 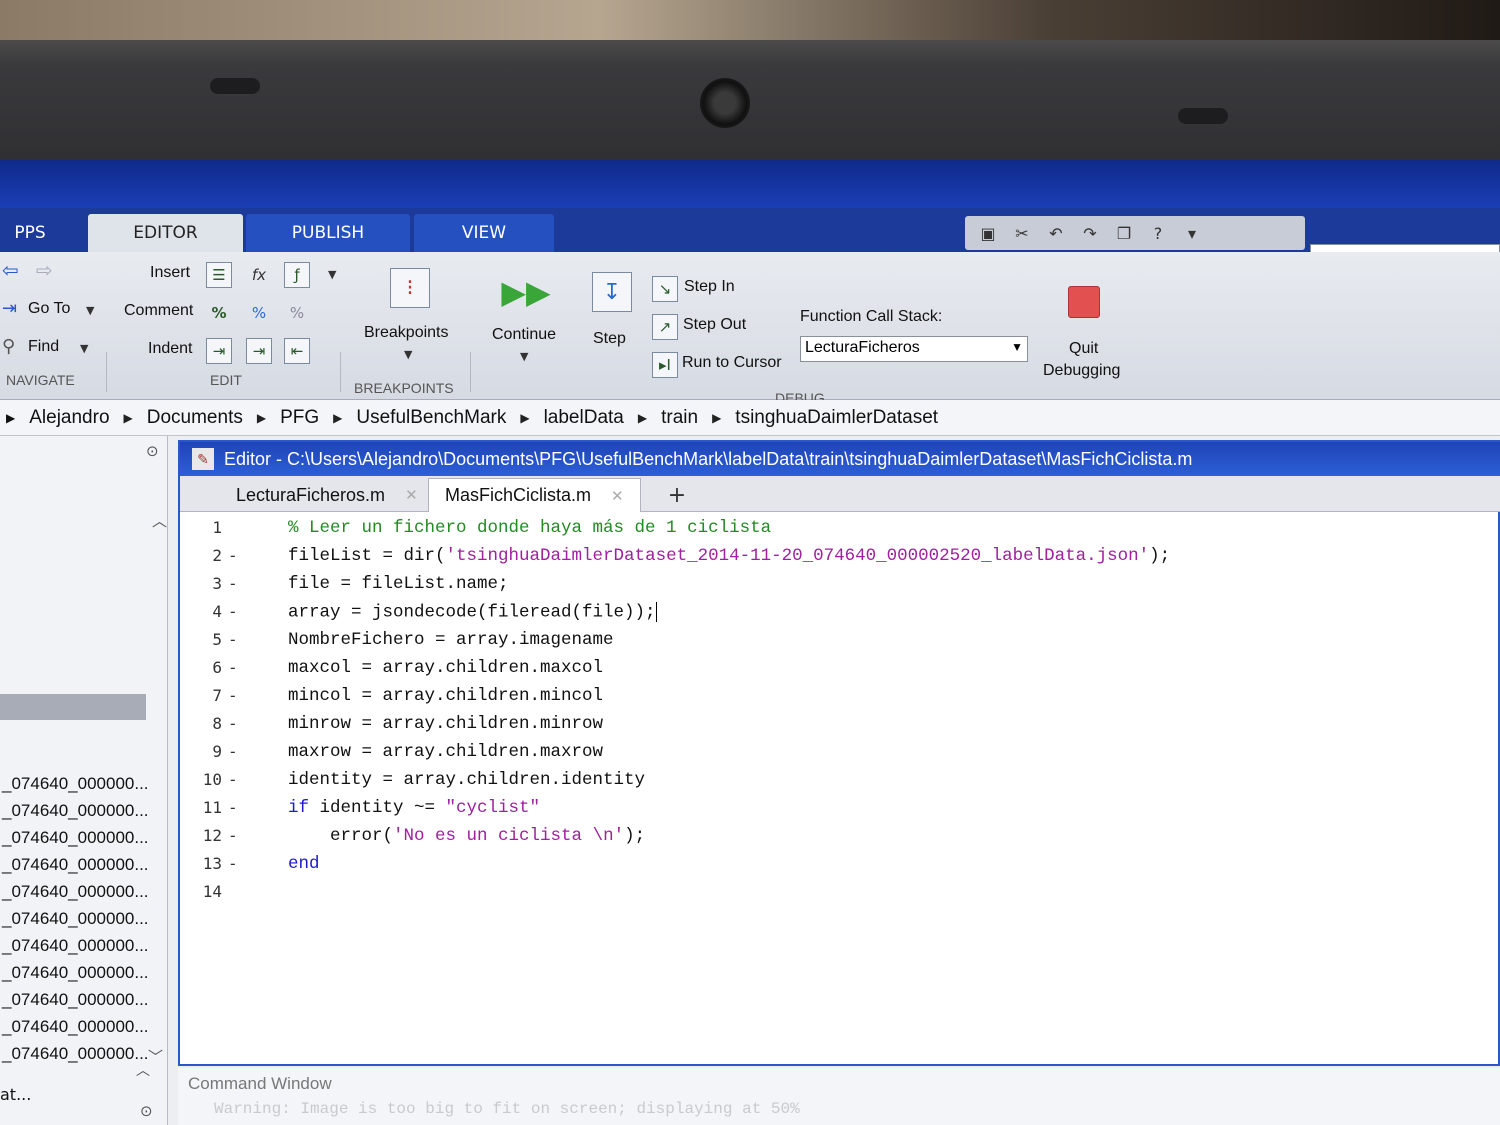 I want to click on crumb-usefulbenchmark: UsefulBenchMark, so click(x=431, y=418).